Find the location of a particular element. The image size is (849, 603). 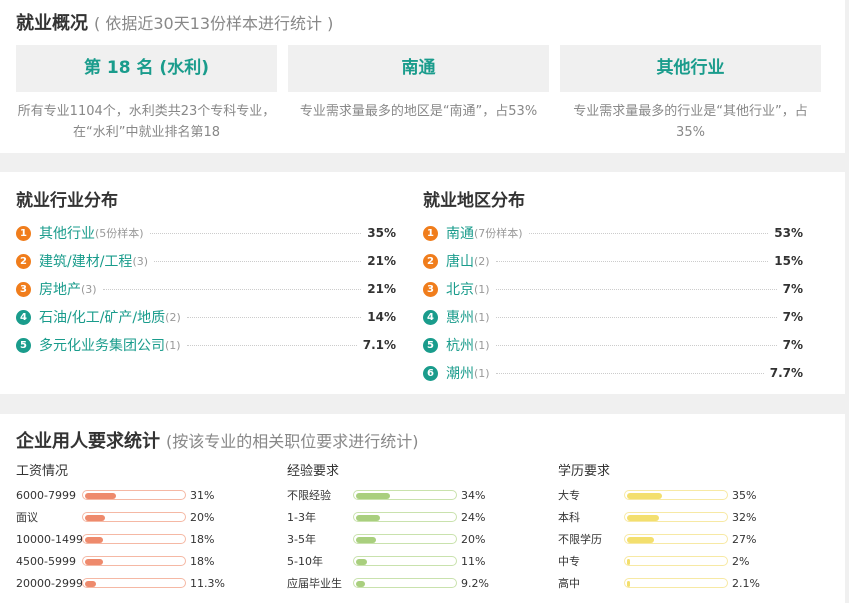

requirement-row: 不限经验 34% is located at coordinates (388, 495).